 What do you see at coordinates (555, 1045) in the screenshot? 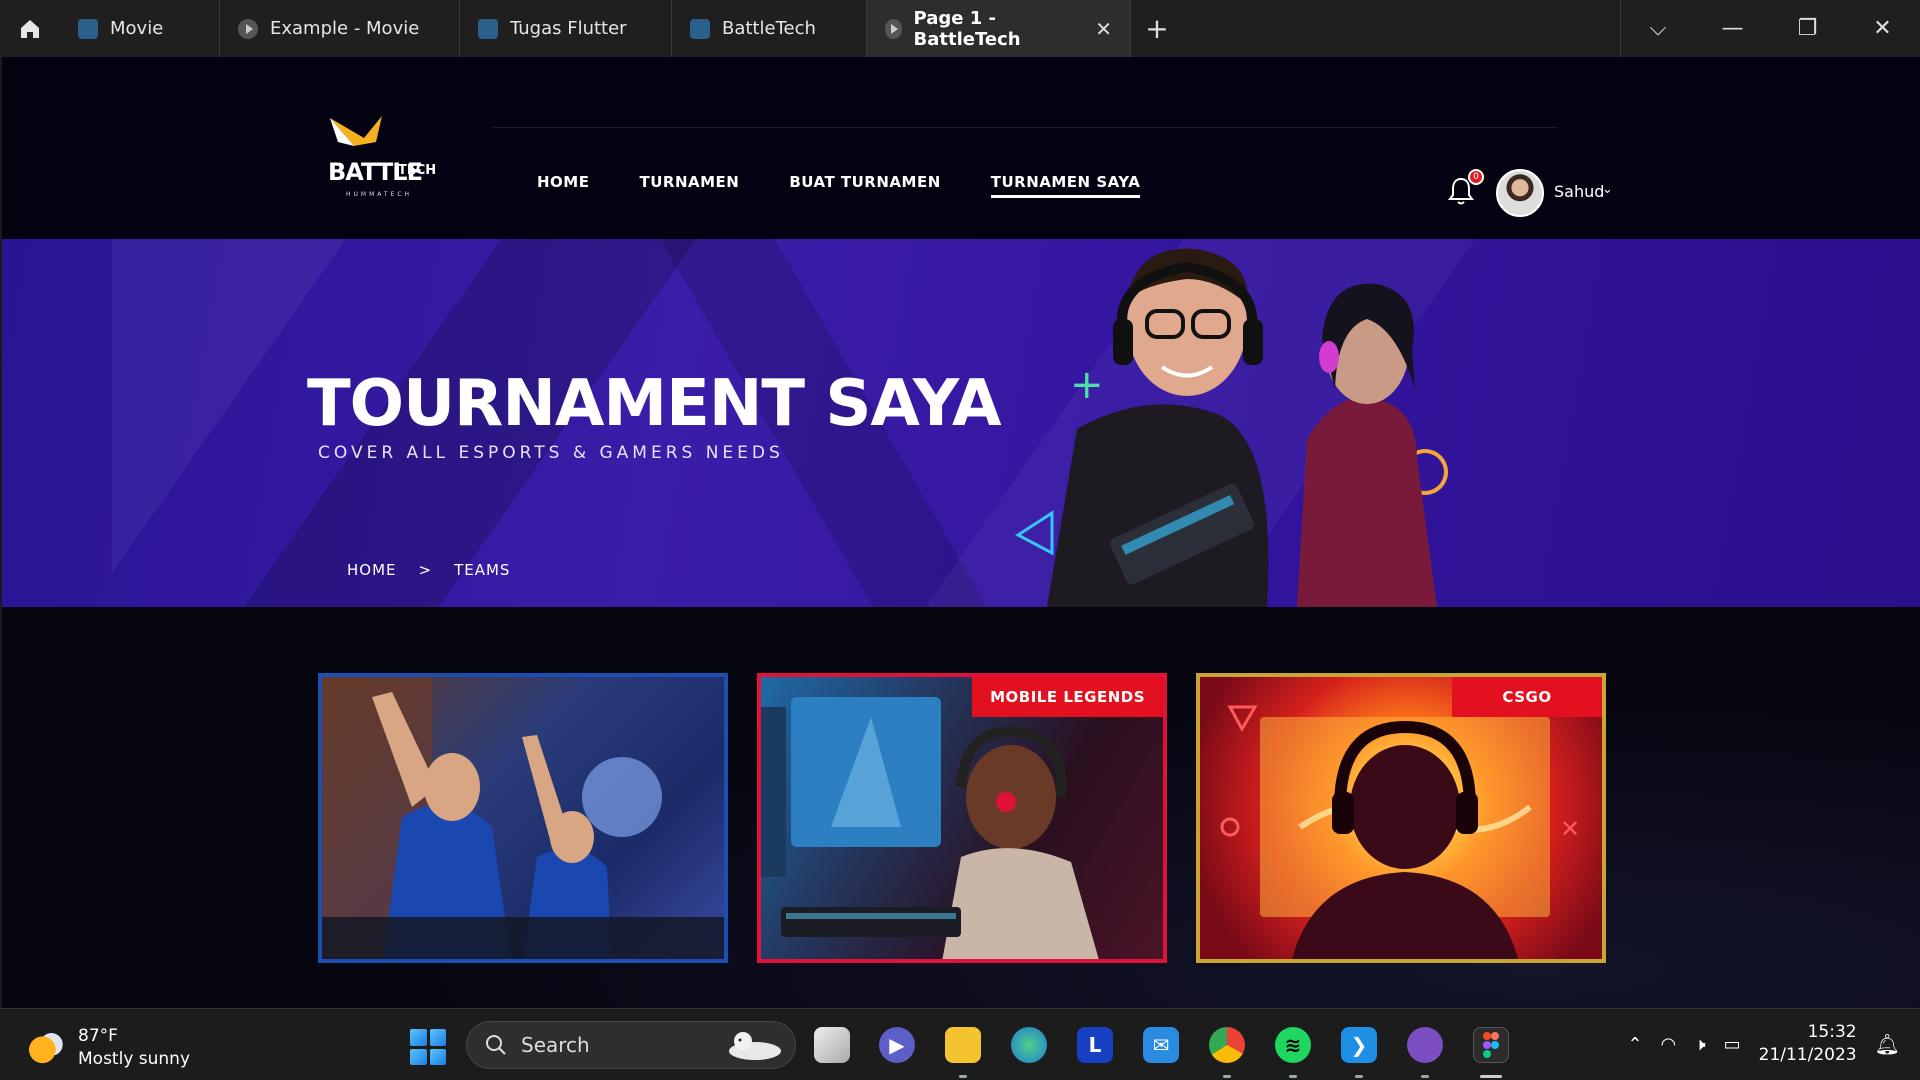
I see `search-placeholder: Search` at bounding box center [555, 1045].